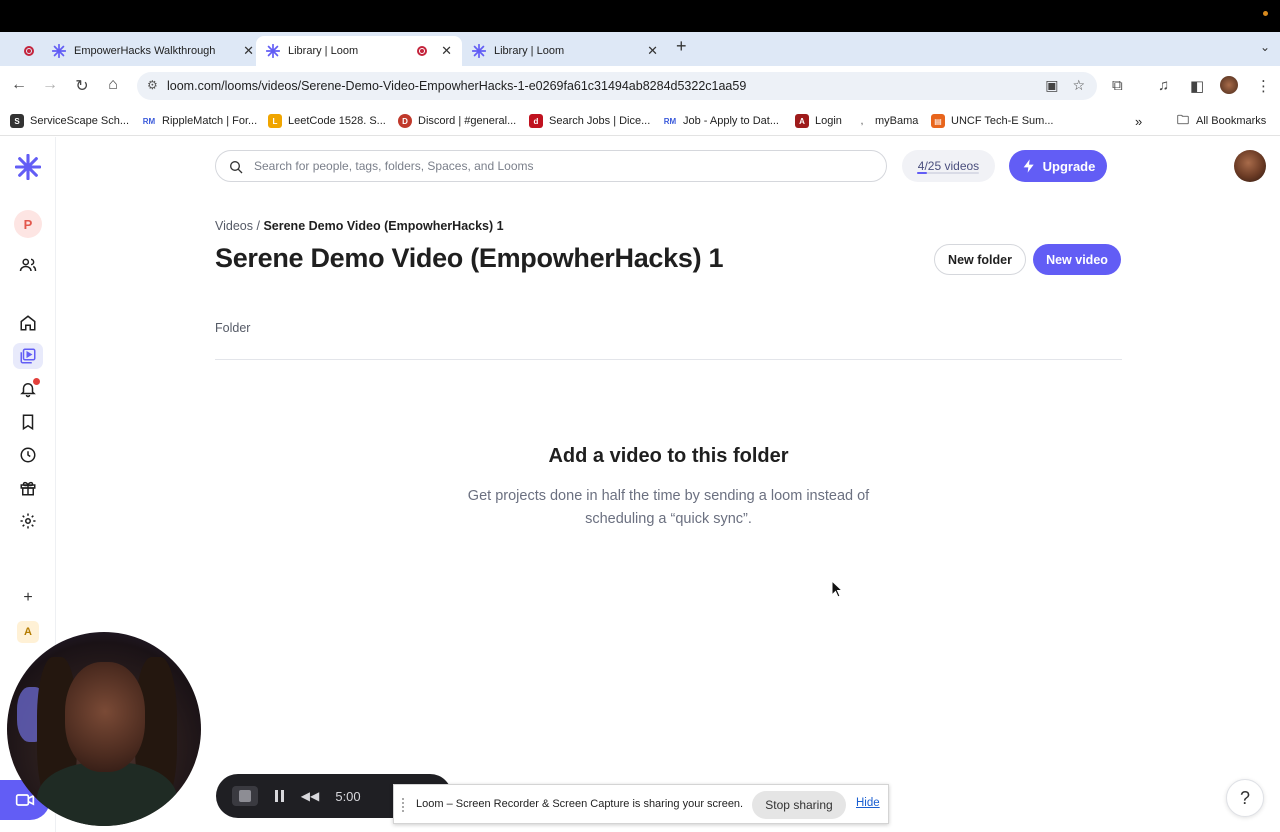 This screenshot has height=832, width=1280. Describe the element at coordinates (1197, 86) in the screenshot. I see `side-panel-icon: ◧` at that location.